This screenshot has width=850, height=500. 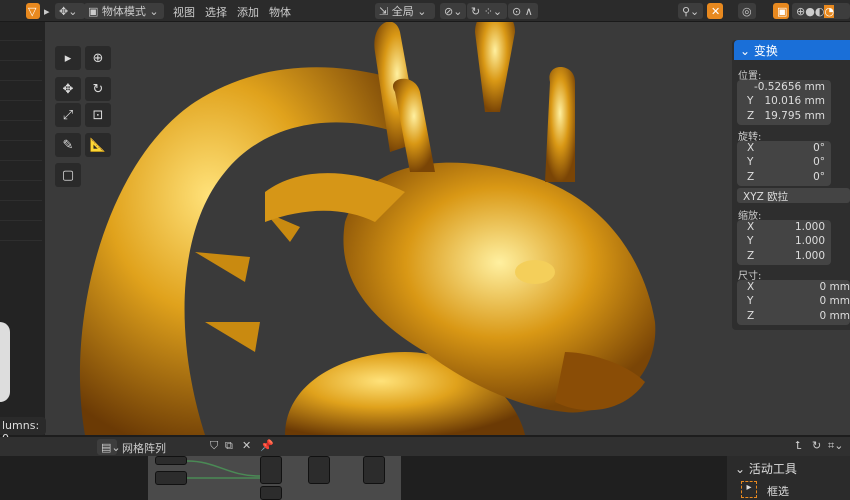 I want to click on mode-label: 物体模式, so click(x=123, y=11).